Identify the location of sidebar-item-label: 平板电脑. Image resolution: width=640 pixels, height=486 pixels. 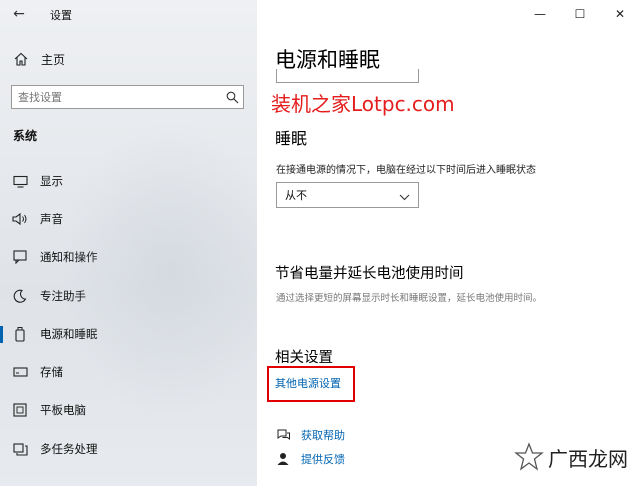
(63, 410).